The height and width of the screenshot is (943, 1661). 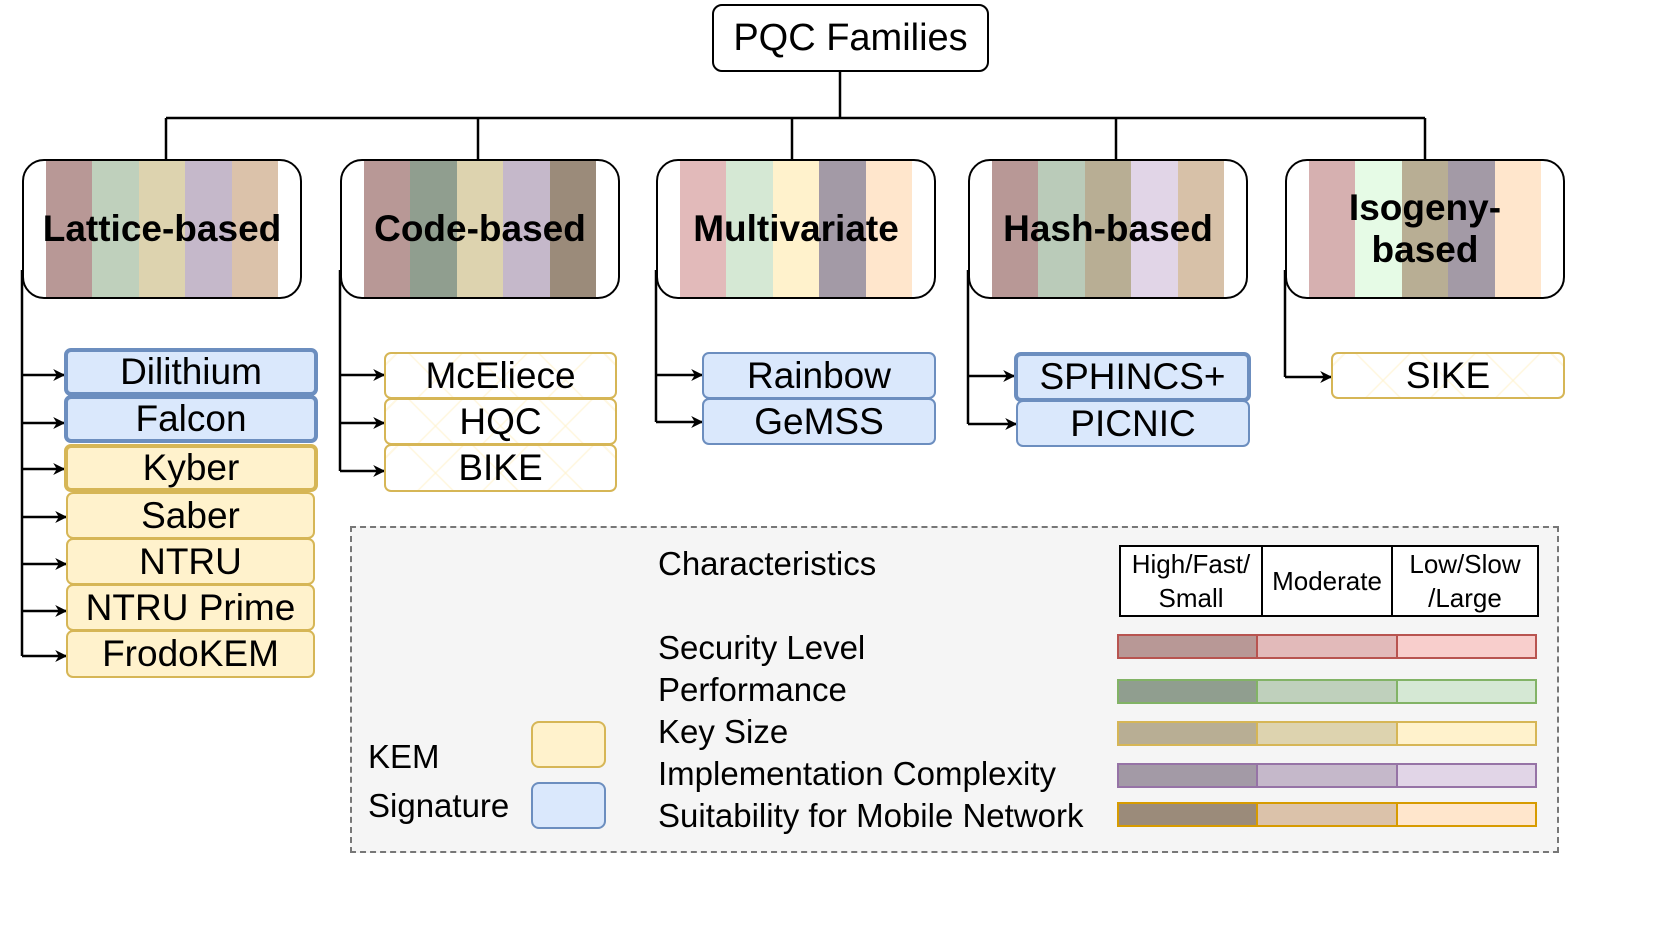 I want to click on algorithm-label: Dilithium, so click(x=191, y=371).